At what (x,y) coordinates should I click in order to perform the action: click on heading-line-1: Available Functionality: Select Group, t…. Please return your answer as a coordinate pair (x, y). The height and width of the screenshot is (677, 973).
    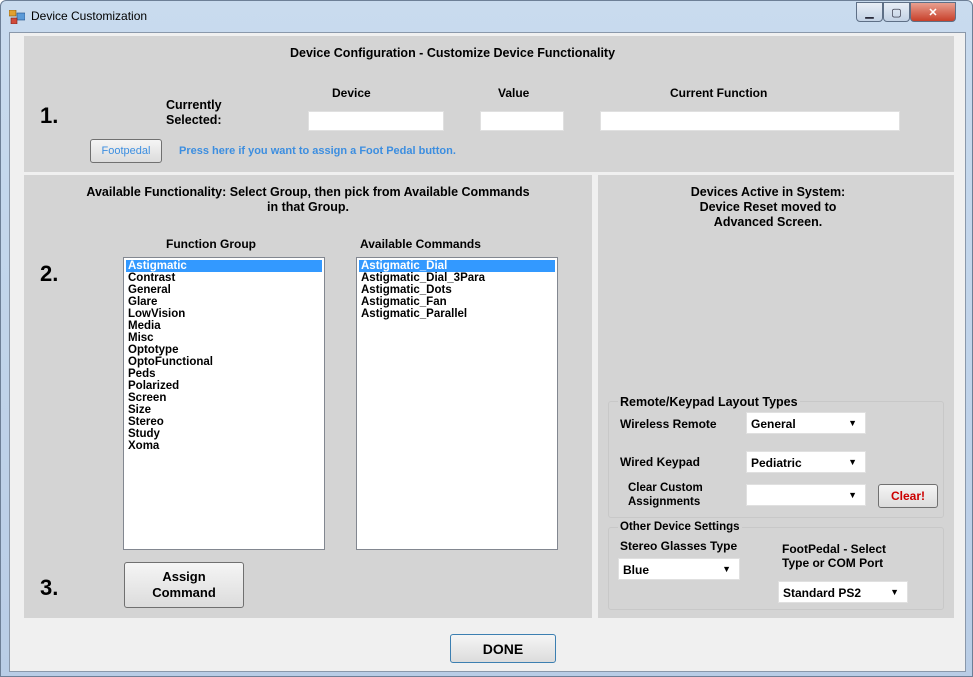
    Looking at the image, I should click on (308, 192).